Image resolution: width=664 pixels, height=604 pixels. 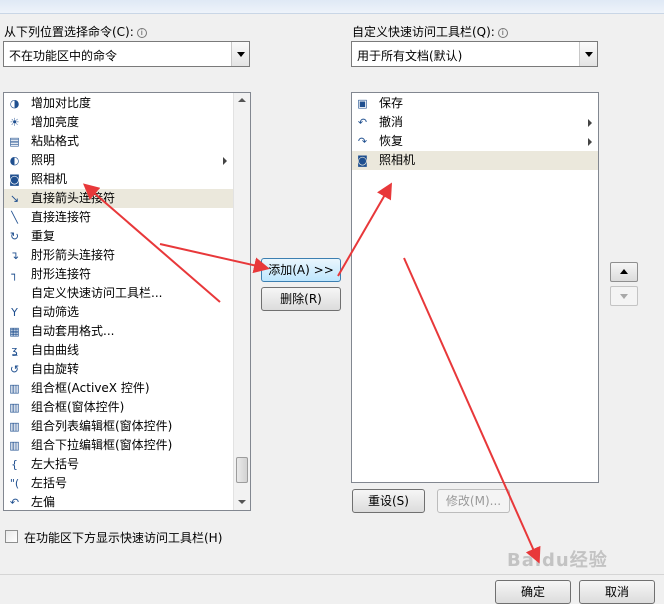 I want to click on qat-list-item: ◙ 照相机, so click(x=475, y=160).